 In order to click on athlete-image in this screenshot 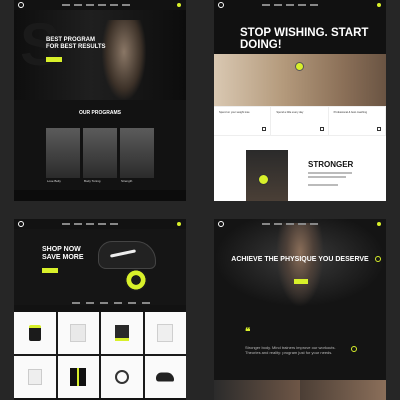, I will do `click(124, 60)`.